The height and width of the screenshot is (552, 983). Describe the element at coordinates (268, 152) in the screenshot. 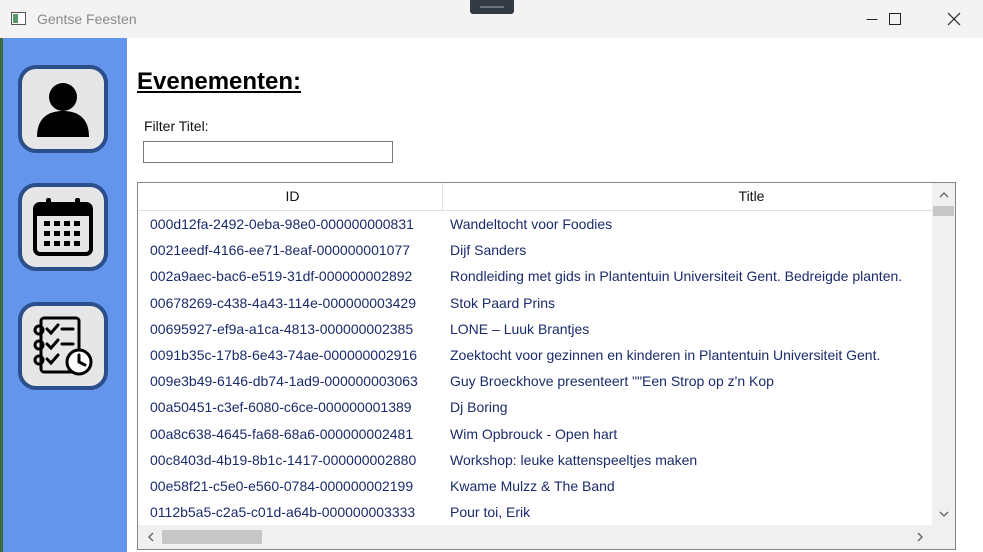

I see `filter-title-input` at that location.